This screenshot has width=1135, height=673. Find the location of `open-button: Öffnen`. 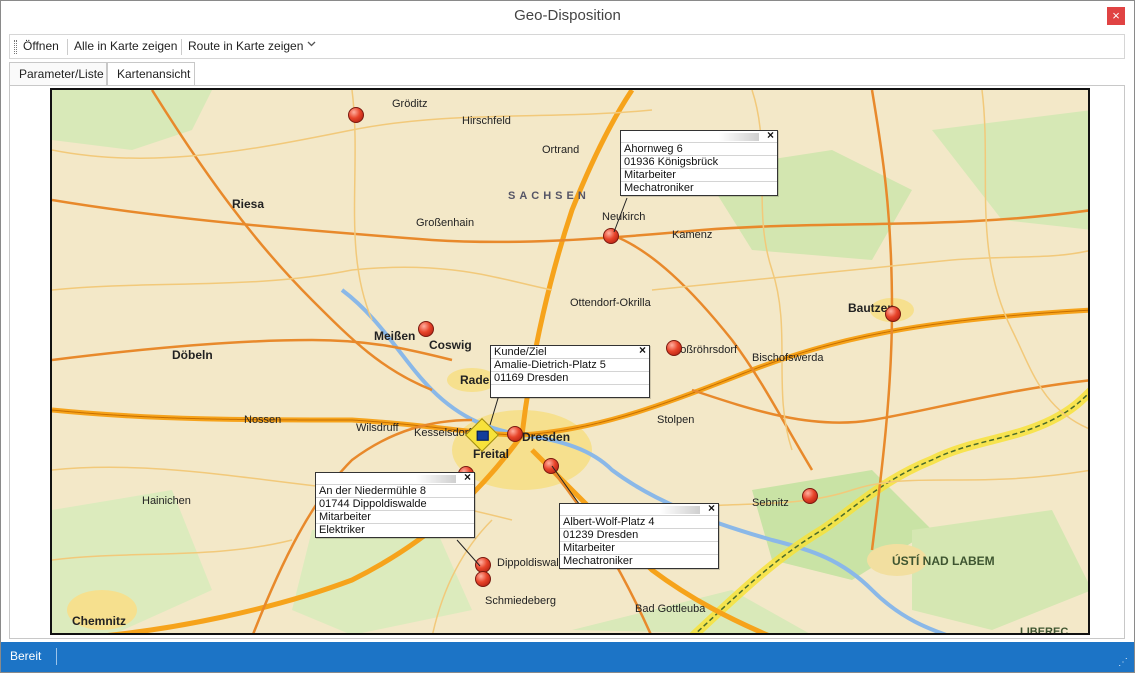

open-button: Öffnen is located at coordinates (41, 46).